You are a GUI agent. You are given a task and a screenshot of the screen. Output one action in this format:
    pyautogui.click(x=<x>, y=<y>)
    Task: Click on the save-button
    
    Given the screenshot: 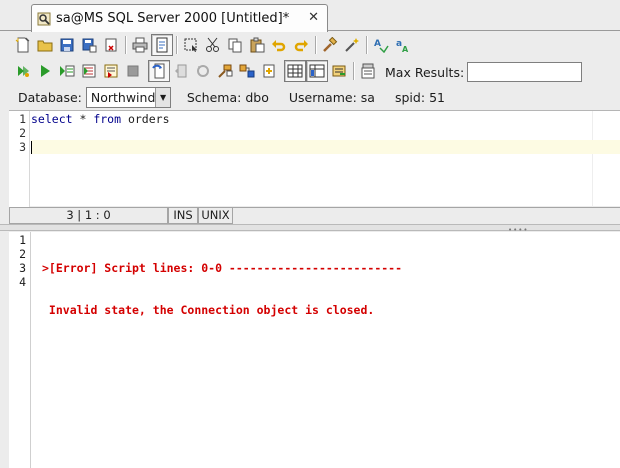 What is the action you would take?
    pyautogui.click(x=67, y=45)
    